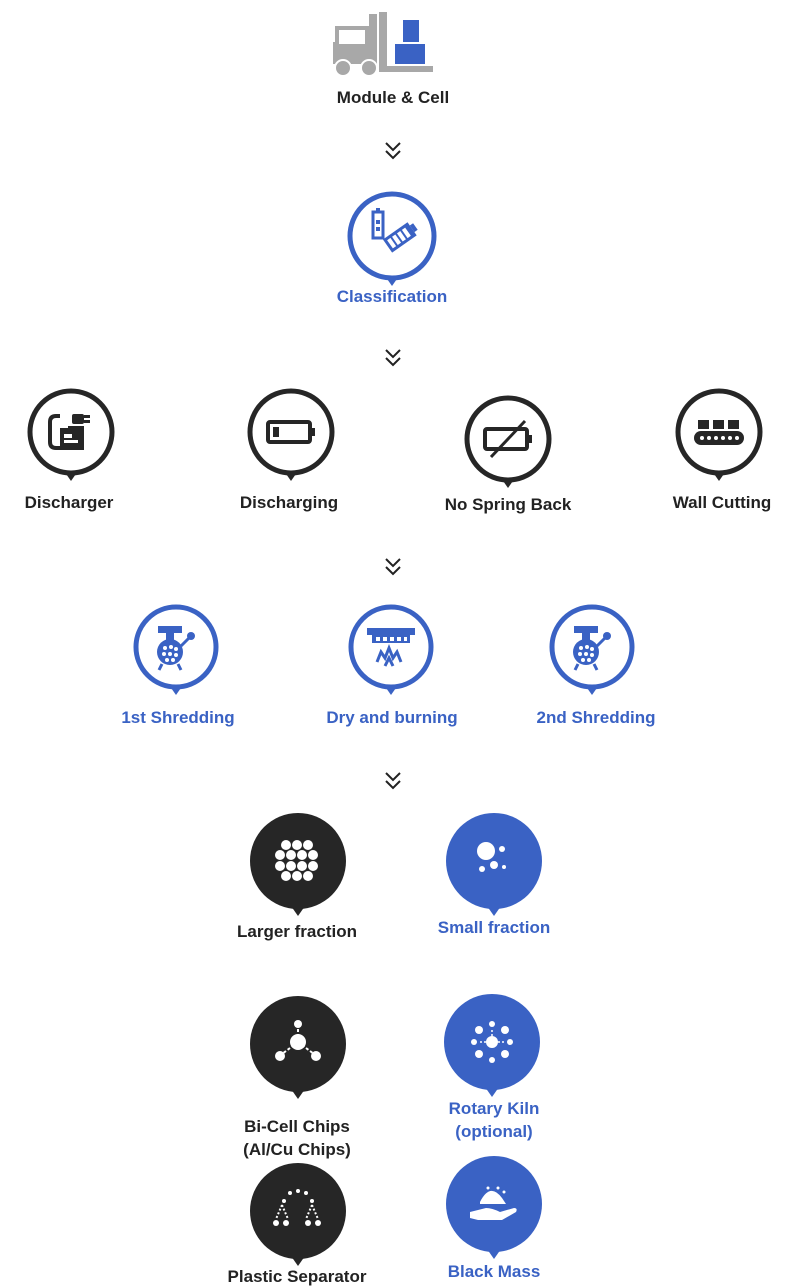 The height and width of the screenshot is (1288, 785). Describe the element at coordinates (176, 649) in the screenshot. I see `first-shredding-node` at that location.